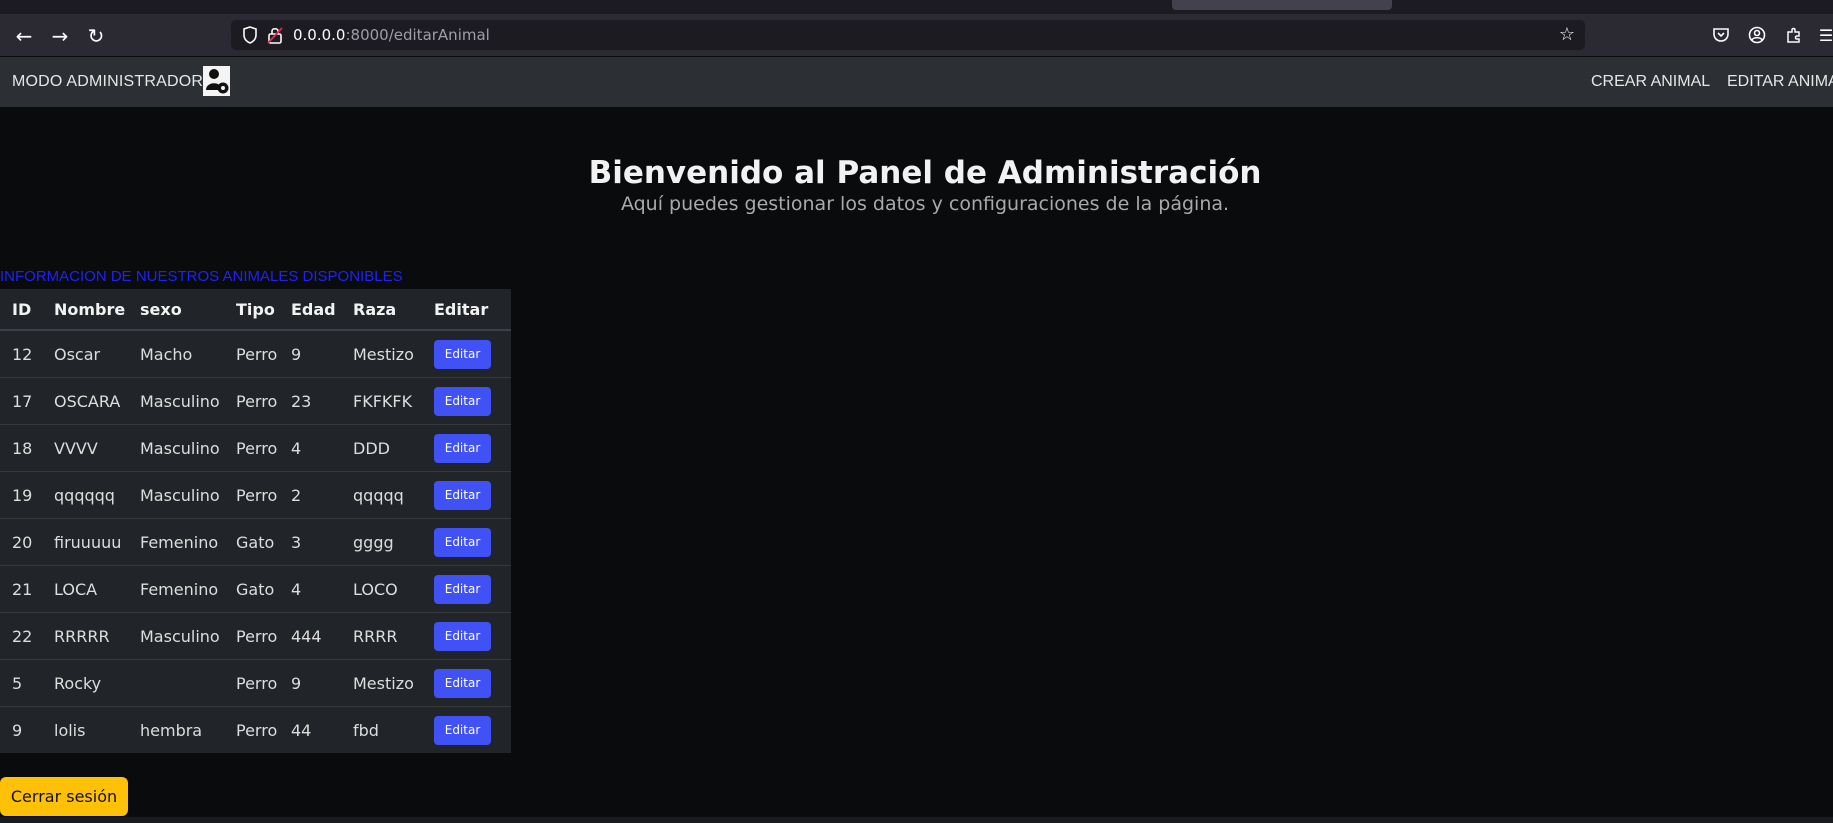 Image resolution: width=1833 pixels, height=823 pixels. Describe the element at coordinates (21, 448) in the screenshot. I see `cell-id: 18` at that location.